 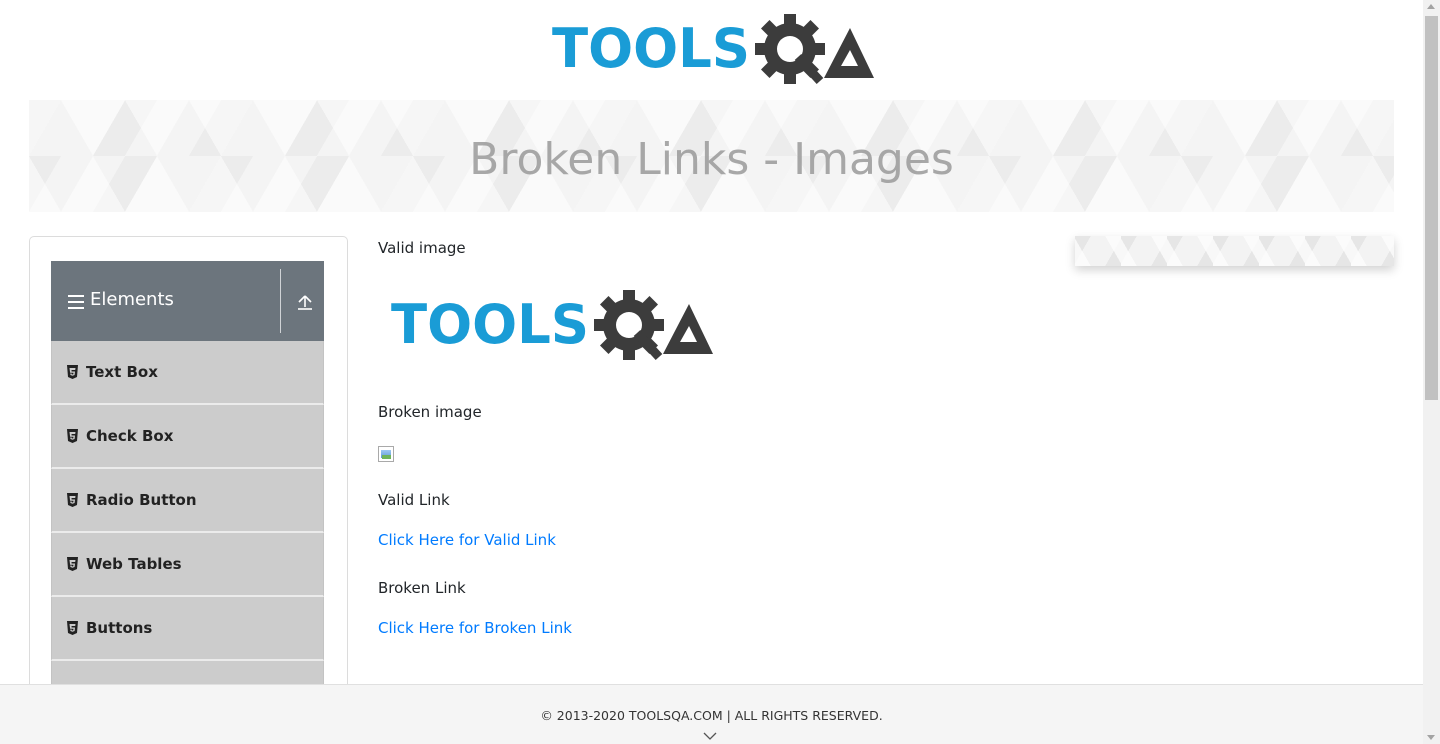 I want to click on group-title: Elements, so click(x=132, y=299).